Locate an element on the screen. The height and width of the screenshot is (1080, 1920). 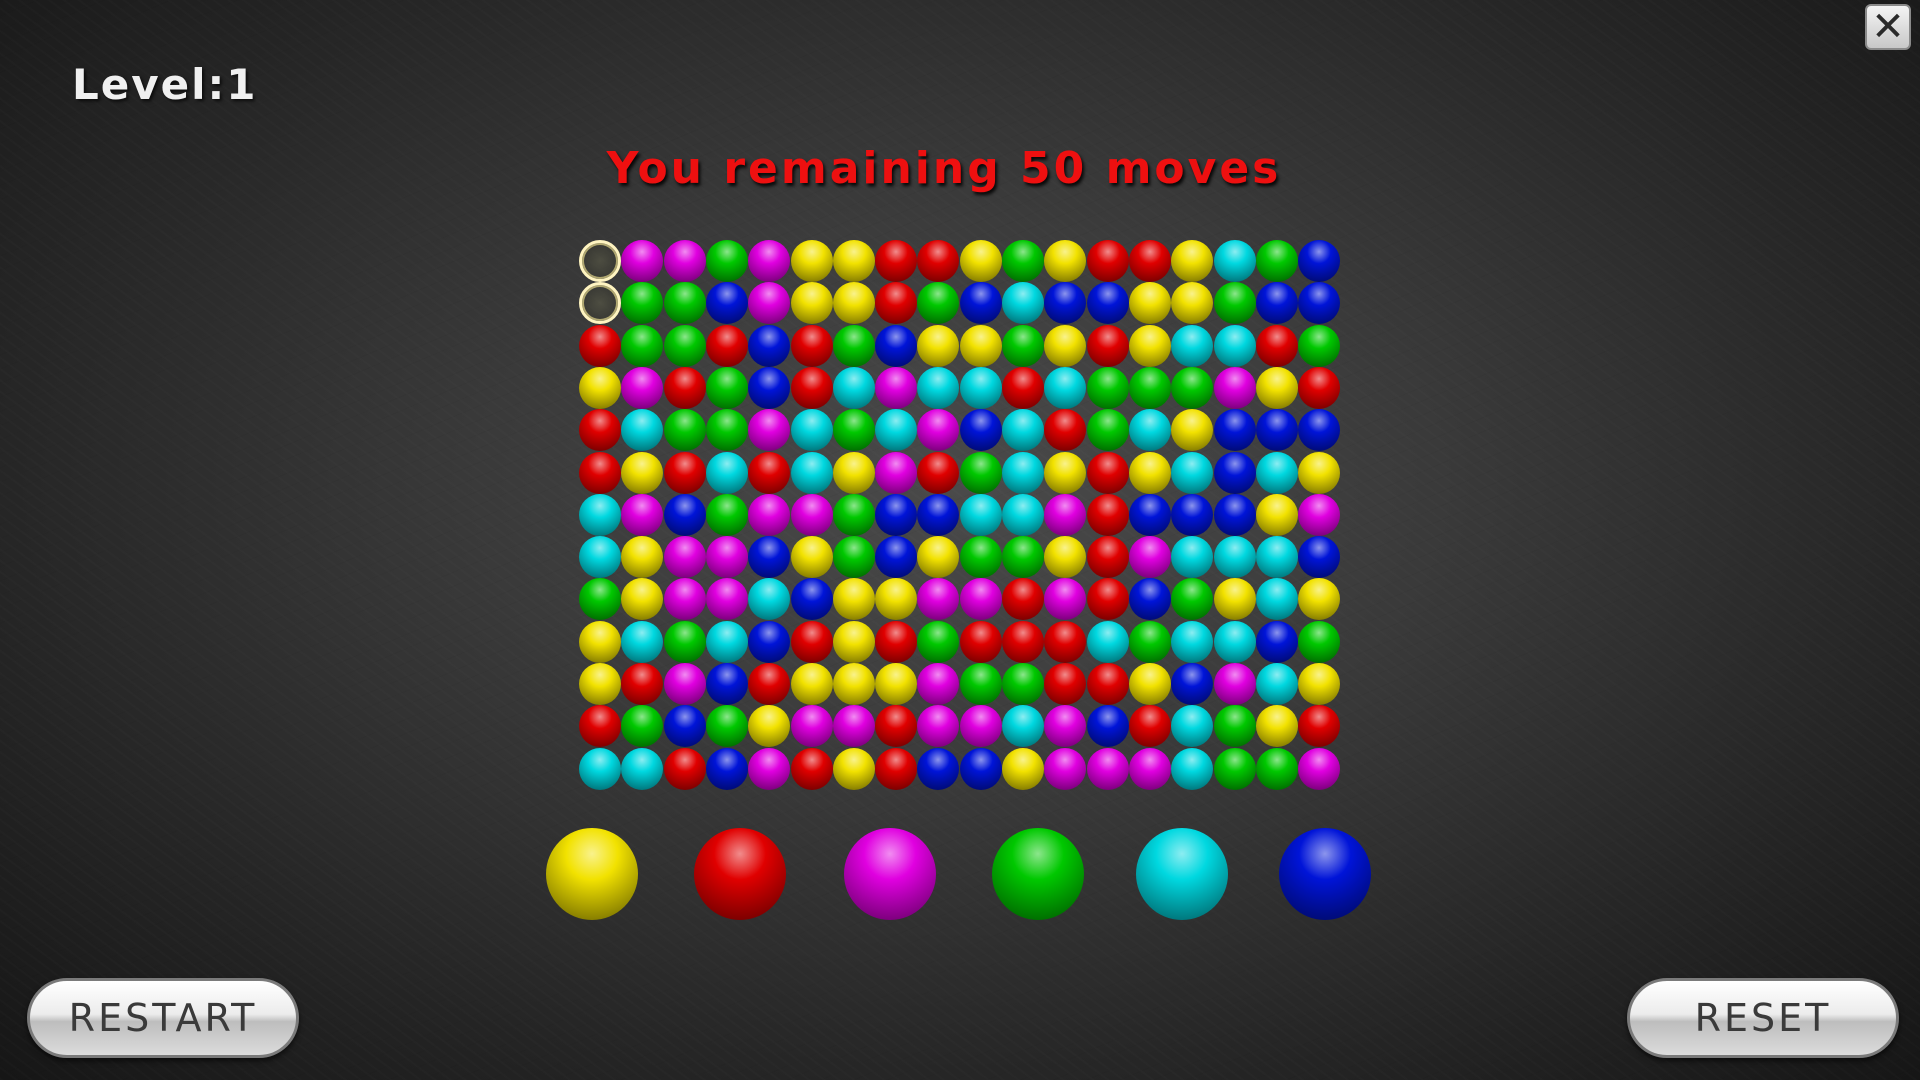
palette-ball-cyan is located at coordinates (1182, 874).